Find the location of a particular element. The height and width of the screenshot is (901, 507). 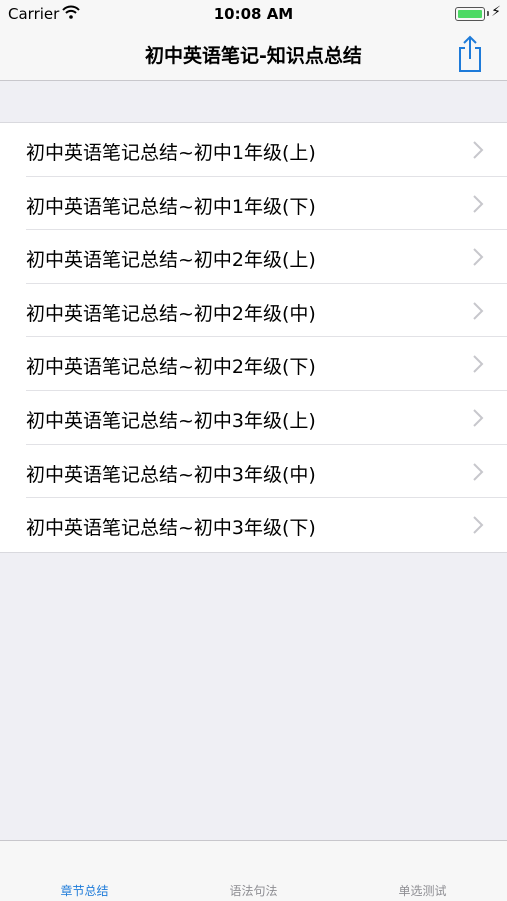

list-item: 初中英语笔记总结~初中3年级(中) is located at coordinates (253, 472).